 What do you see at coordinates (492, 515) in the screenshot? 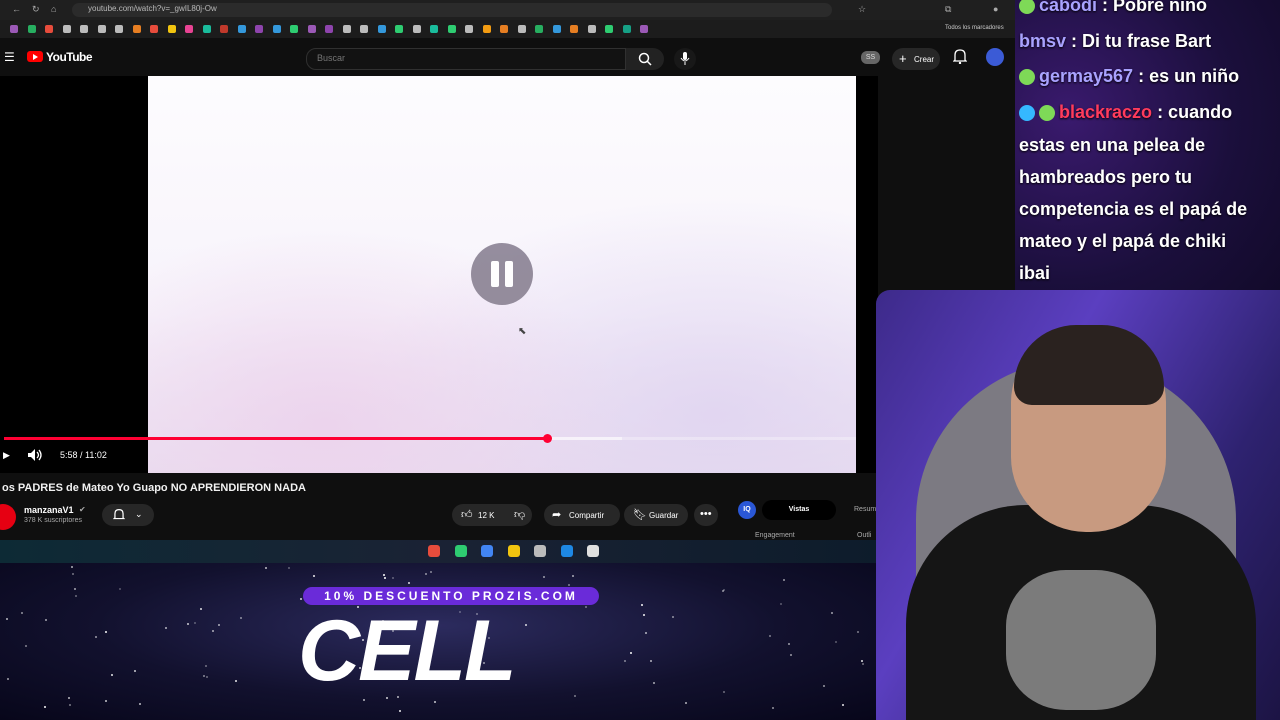
I see `like-button: 👍︎ 12 K 👎︎` at bounding box center [492, 515].